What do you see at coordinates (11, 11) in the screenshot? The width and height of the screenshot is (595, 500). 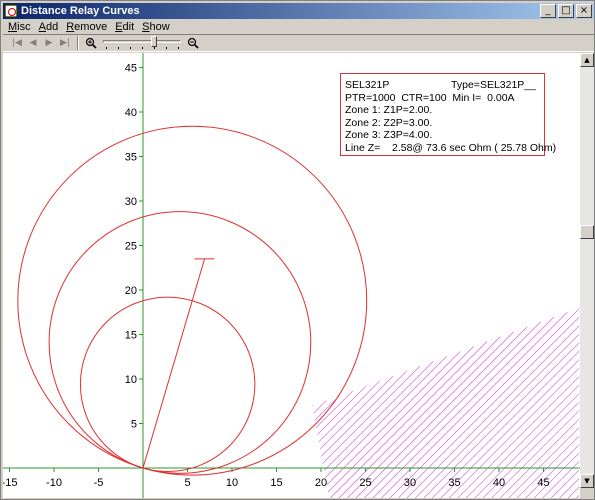 I see `app-icon` at bounding box center [11, 11].